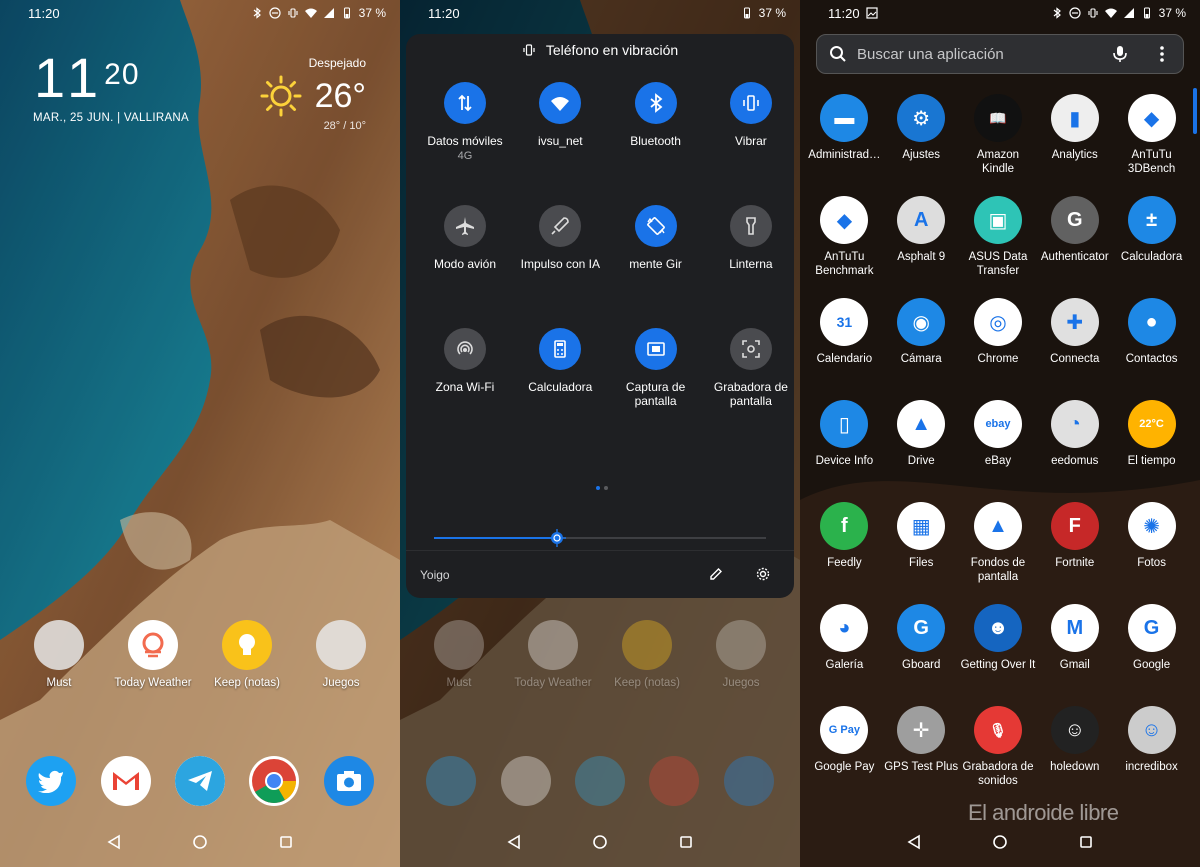 This screenshot has width=1200, height=867. Describe the element at coordinates (199, 781) in the screenshot. I see `telegram-icon` at that location.